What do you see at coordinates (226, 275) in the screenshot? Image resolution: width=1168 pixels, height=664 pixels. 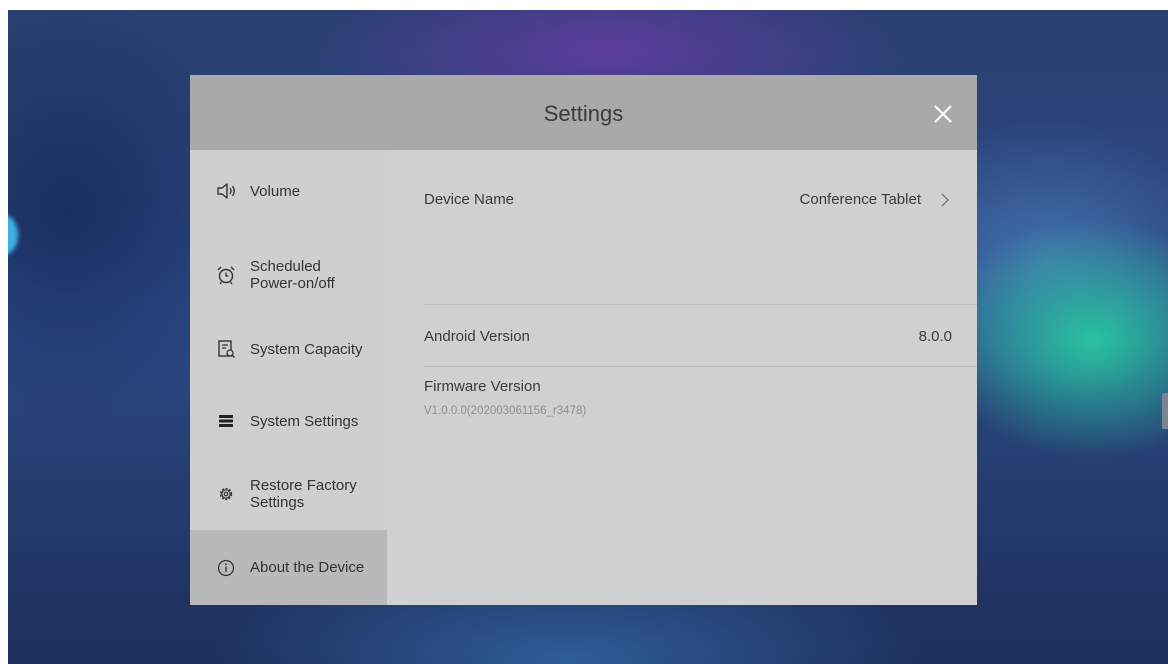 I see `alarm-clock-icon` at bounding box center [226, 275].